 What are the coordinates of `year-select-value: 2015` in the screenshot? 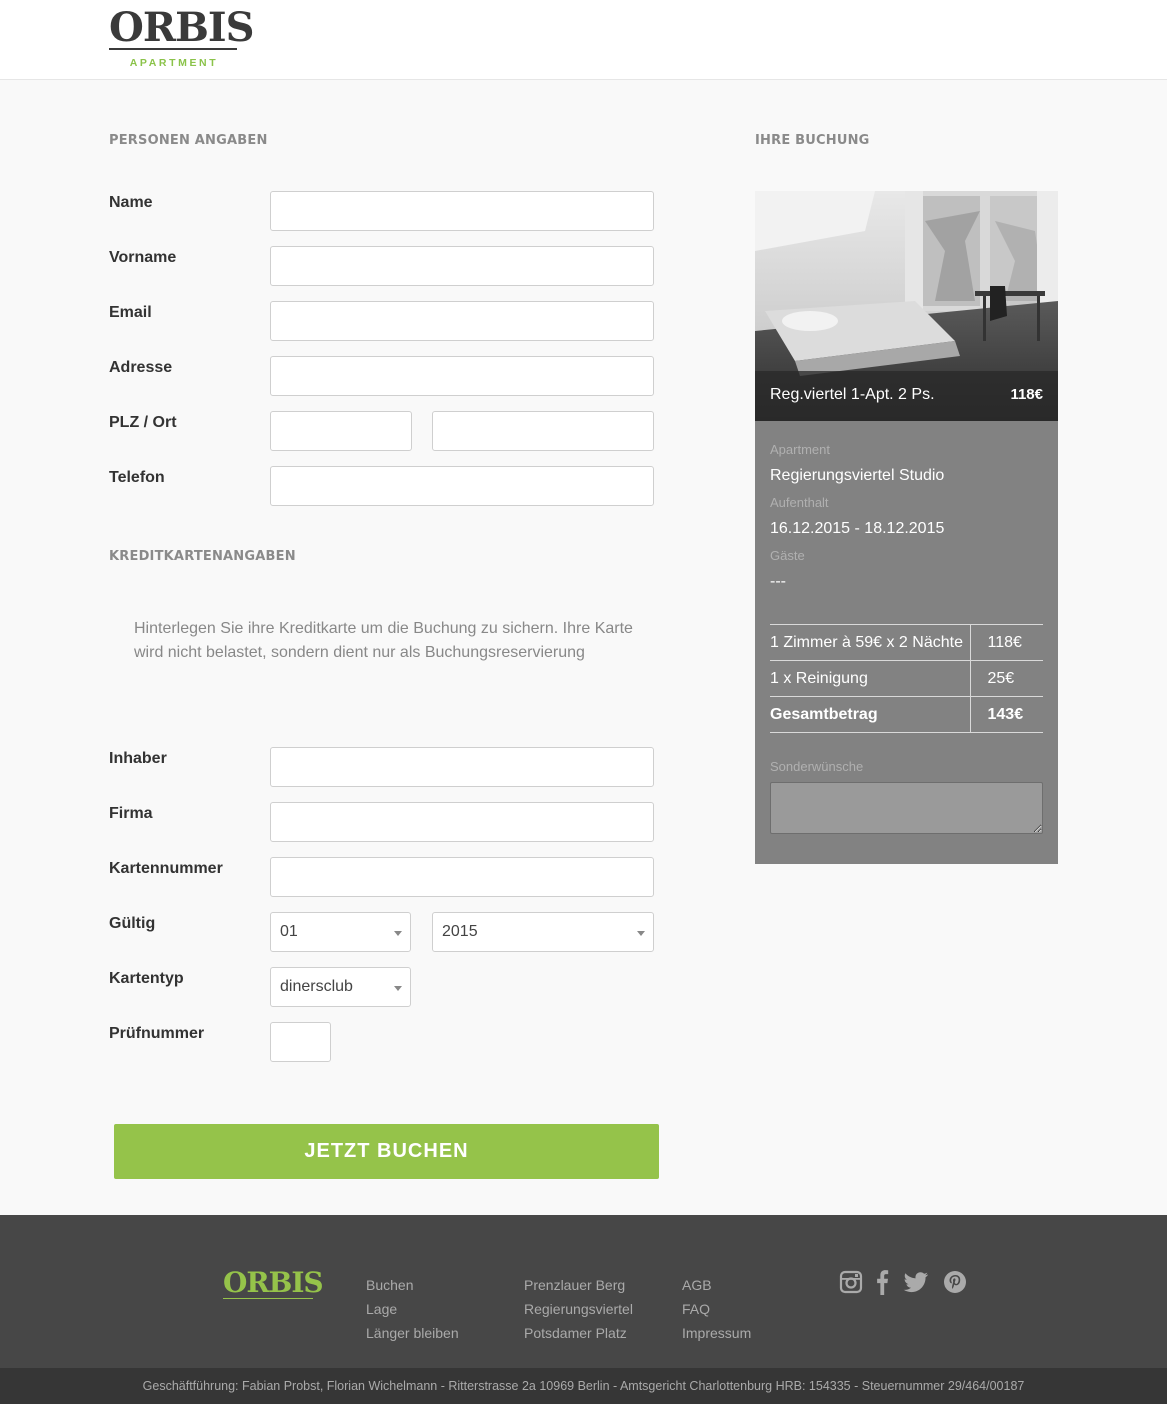 It's located at (460, 931).